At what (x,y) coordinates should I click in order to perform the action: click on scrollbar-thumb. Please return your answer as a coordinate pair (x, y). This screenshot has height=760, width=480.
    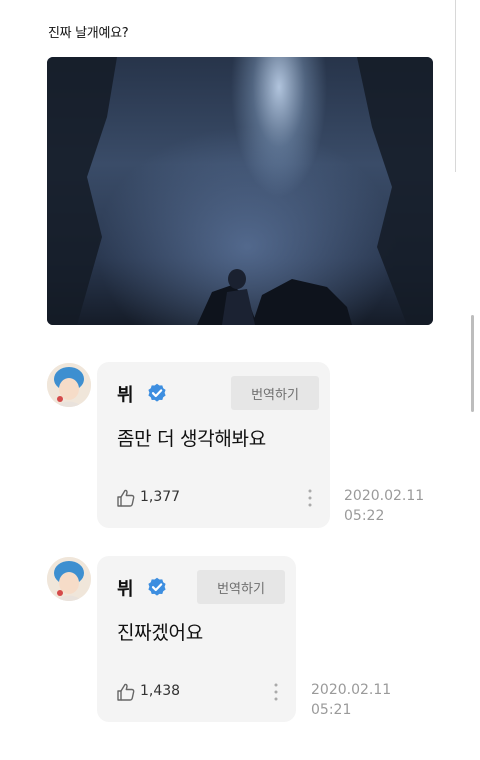
    Looking at the image, I should click on (472, 363).